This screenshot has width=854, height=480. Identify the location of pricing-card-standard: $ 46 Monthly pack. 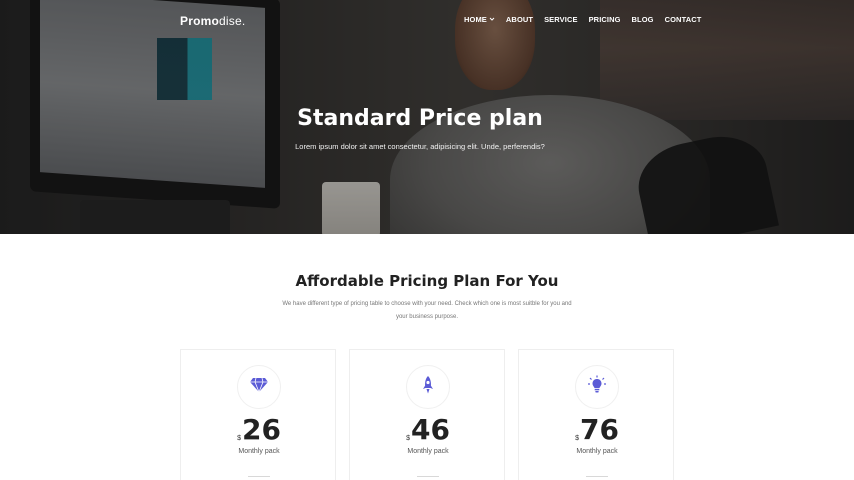
(427, 414).